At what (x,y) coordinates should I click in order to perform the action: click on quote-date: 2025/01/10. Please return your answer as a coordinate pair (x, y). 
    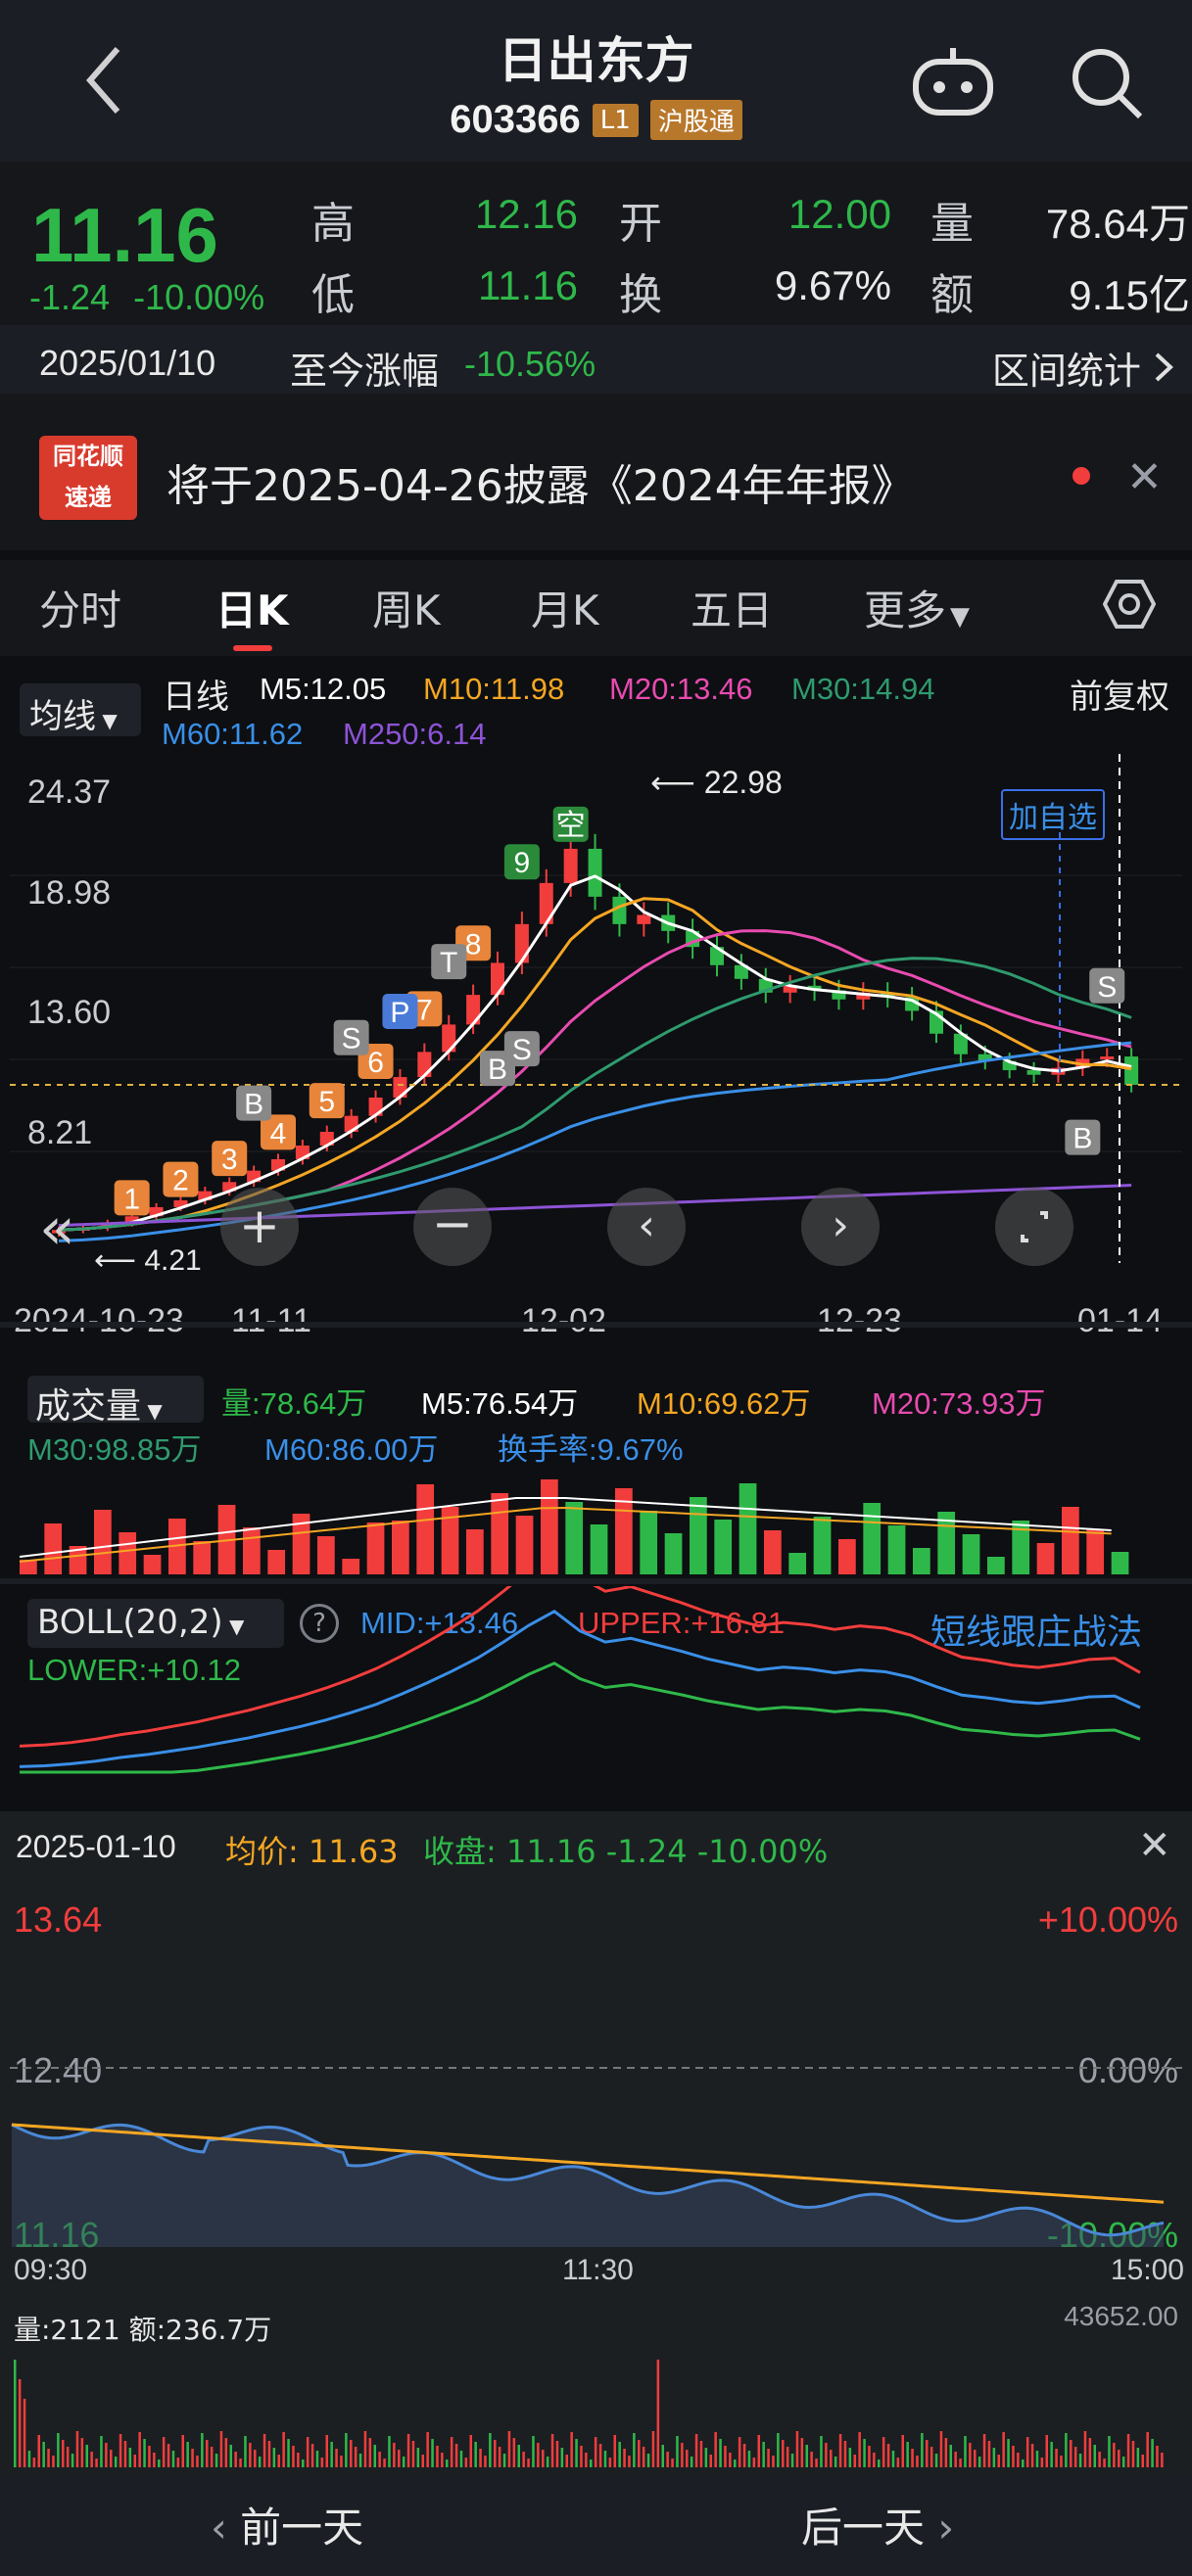
    Looking at the image, I should click on (127, 363).